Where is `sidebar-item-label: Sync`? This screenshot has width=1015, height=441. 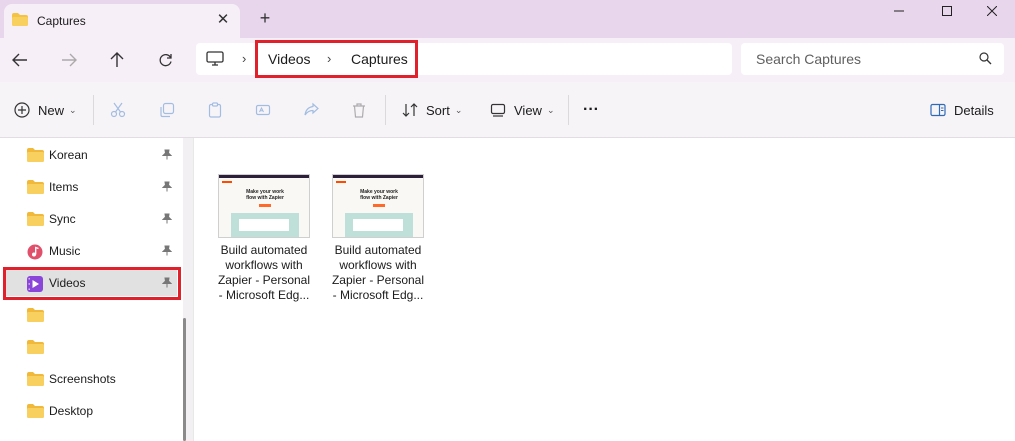
sidebar-item-label: Sync is located at coordinates (62, 219).